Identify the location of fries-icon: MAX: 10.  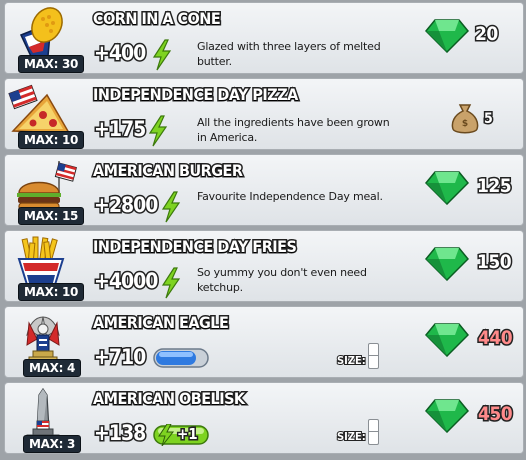
(46, 267).